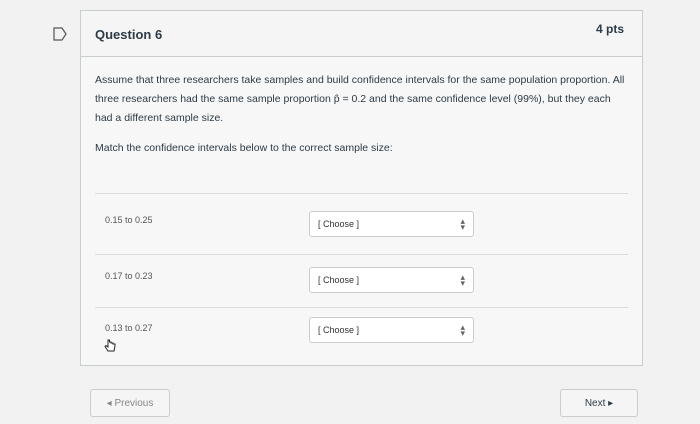  I want to click on match-row: 0.13 to 0.27 [ Choose ] ▴ ▾, so click(361, 347).